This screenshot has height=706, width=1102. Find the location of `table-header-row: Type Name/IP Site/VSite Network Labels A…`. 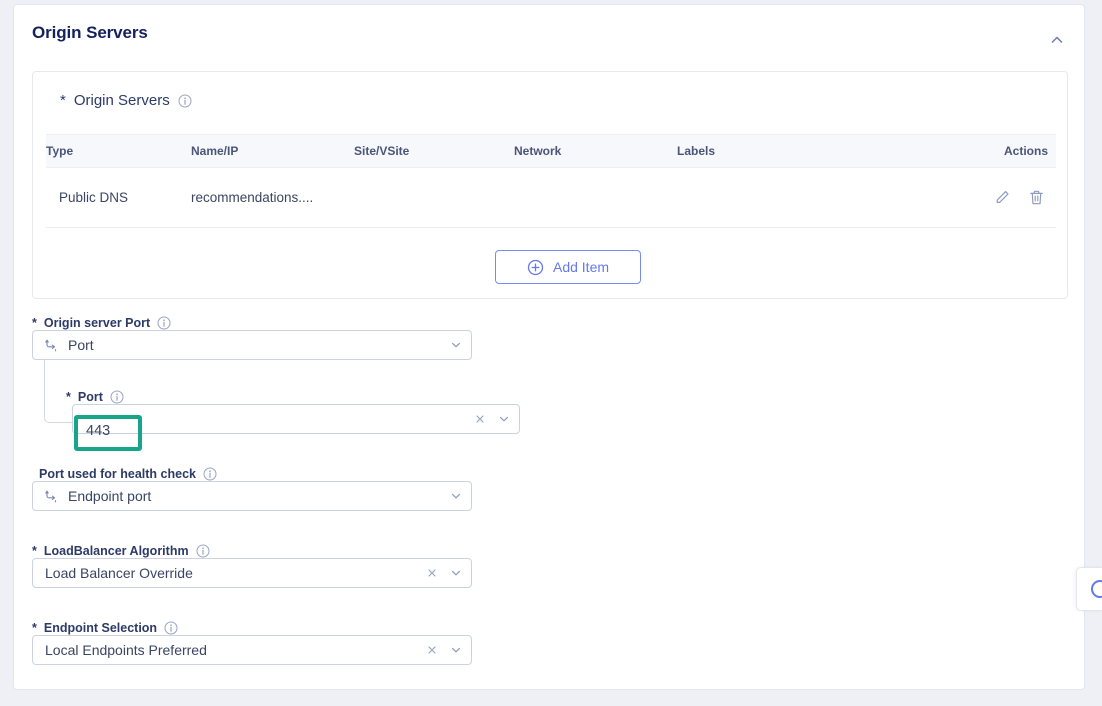

table-header-row: Type Name/IP Site/VSite Network Labels A… is located at coordinates (551, 151).